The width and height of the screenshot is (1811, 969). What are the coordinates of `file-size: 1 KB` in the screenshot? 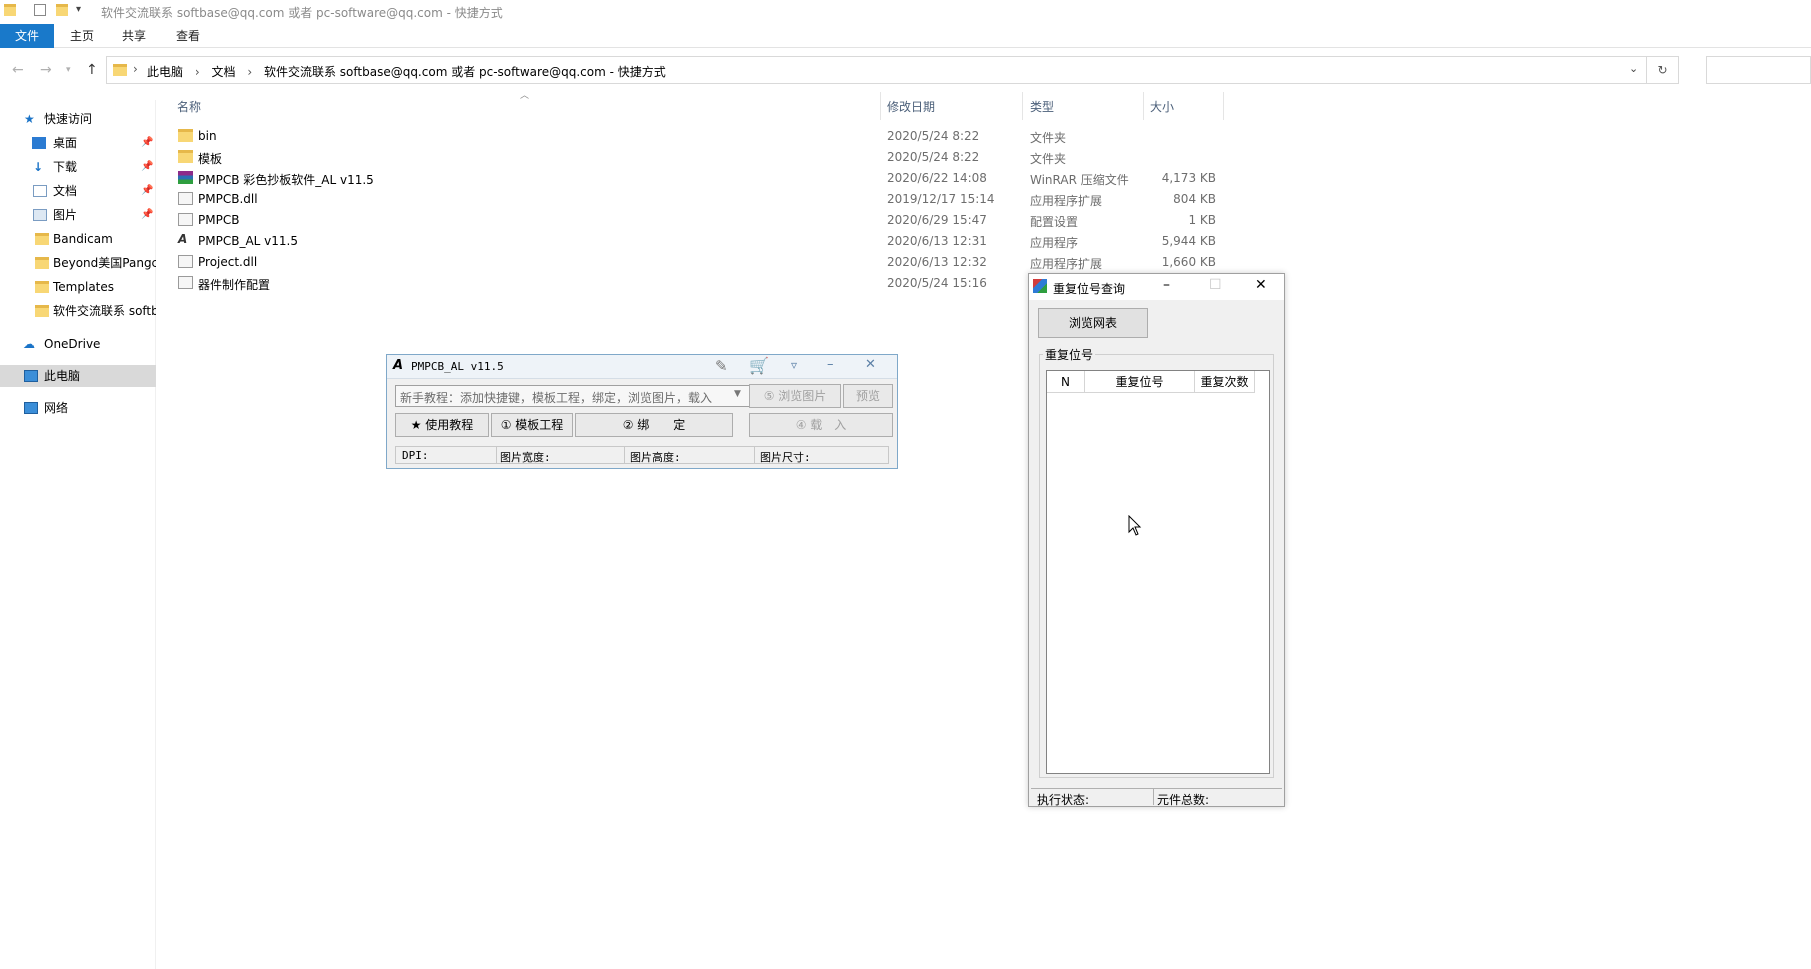 It's located at (1202, 220).